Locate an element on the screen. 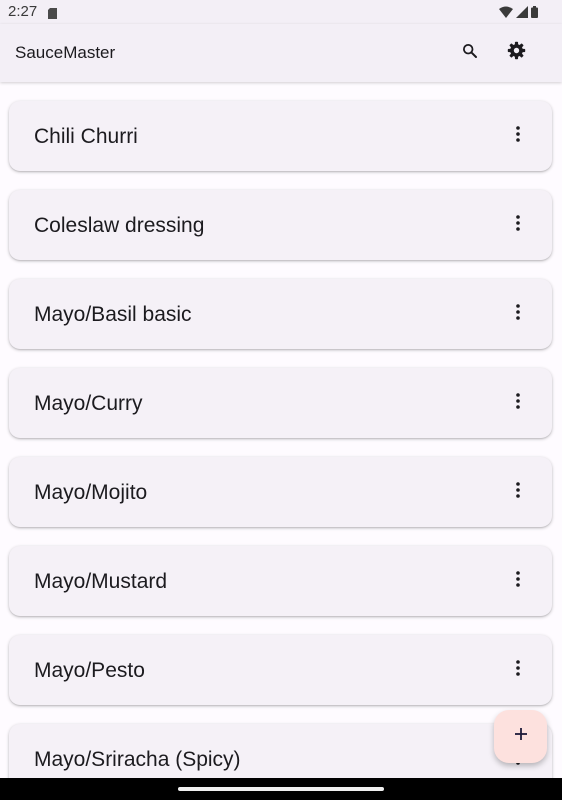 The height and width of the screenshot is (800, 562). app-title: SauceMaster is located at coordinates (65, 52).